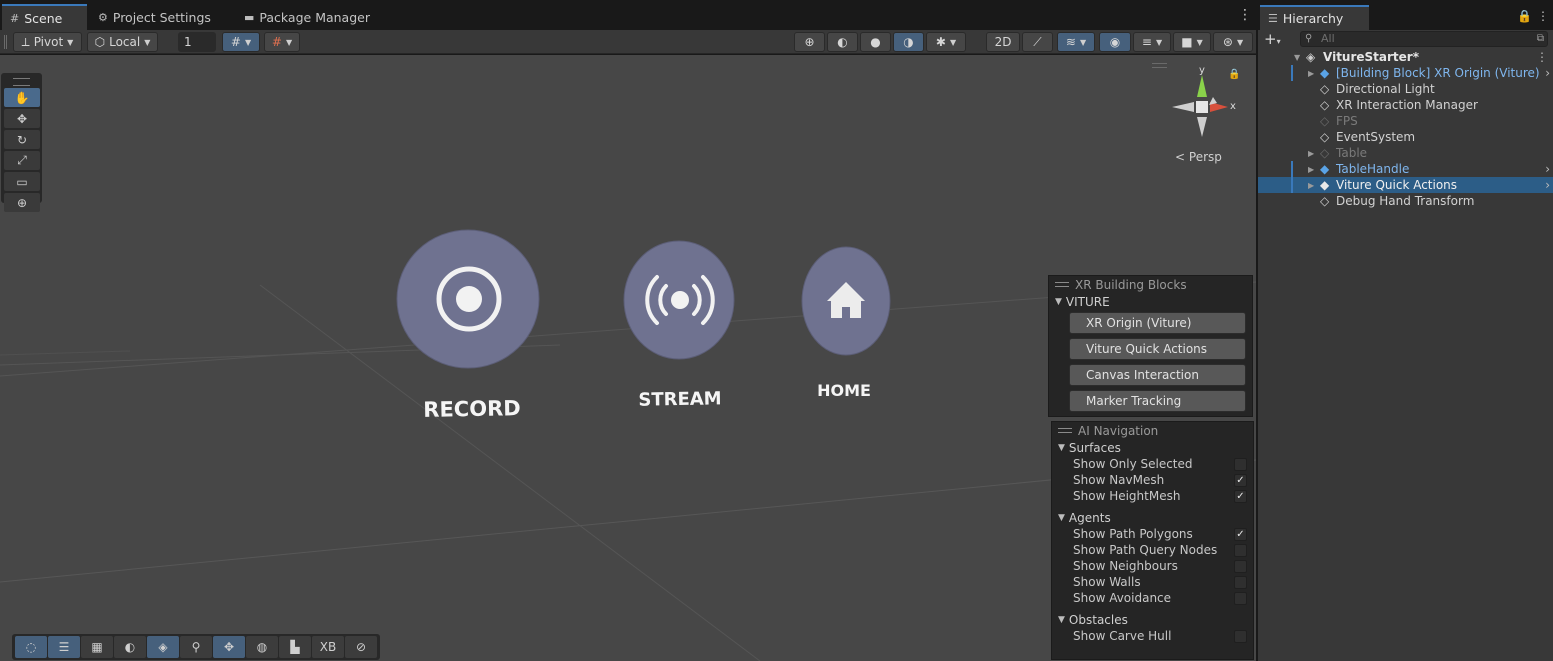 The width and height of the screenshot is (1553, 661). I want to click on view-options-button: ◌, so click(31, 647).